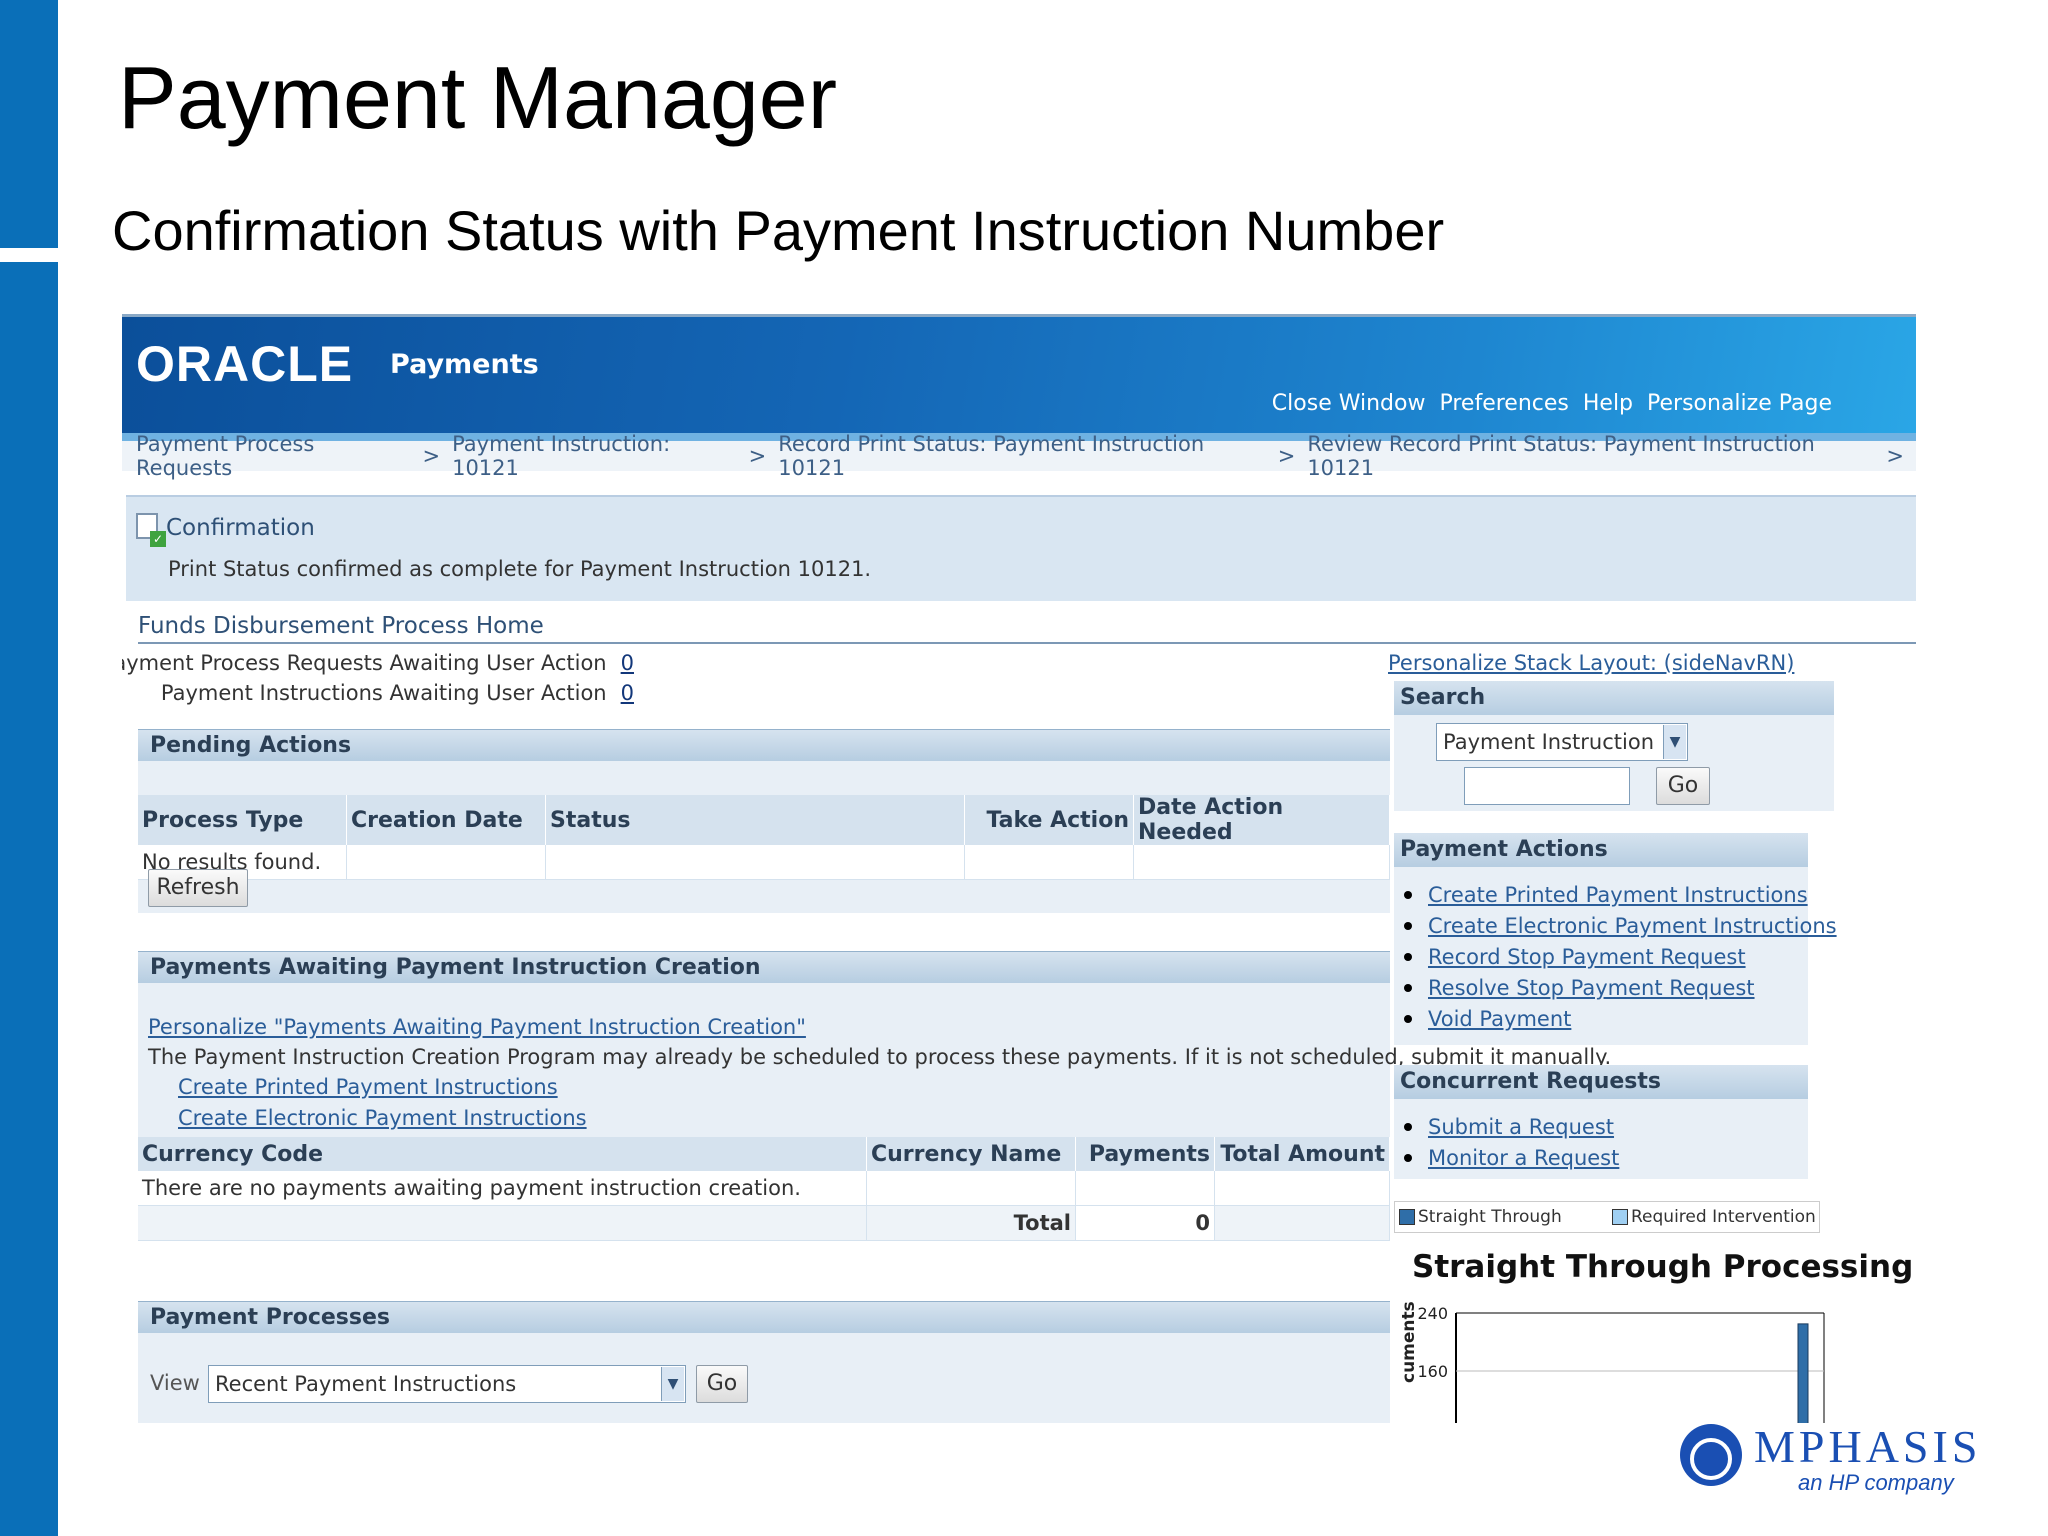  I want to click on view-label: View, so click(175, 1383).